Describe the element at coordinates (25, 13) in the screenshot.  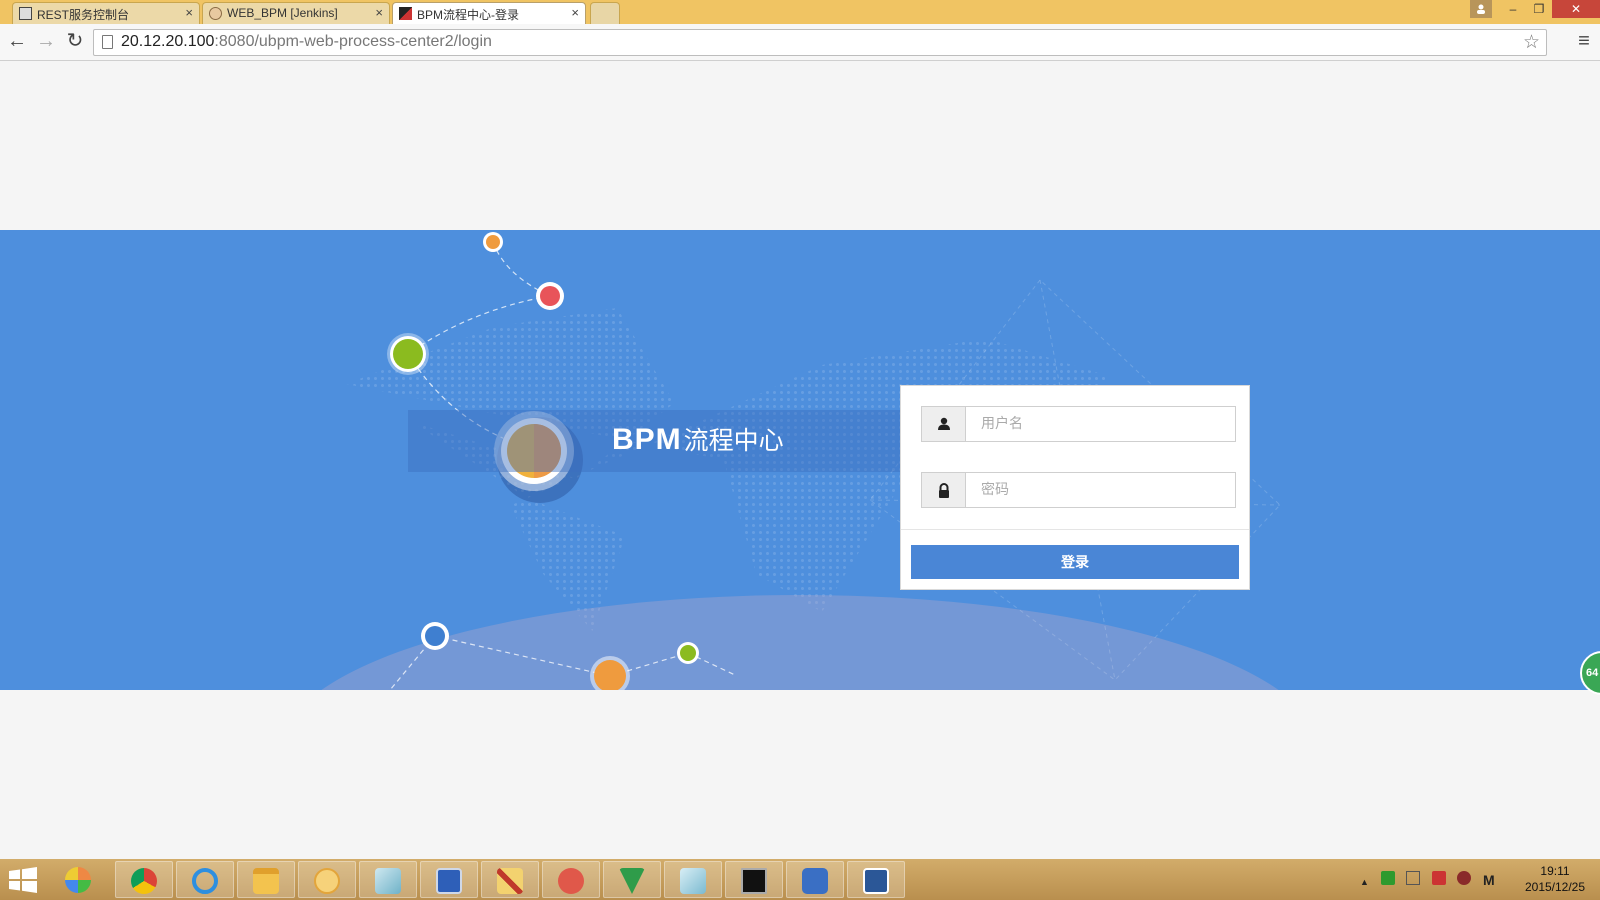
I see `rest-favicon-icon` at that location.